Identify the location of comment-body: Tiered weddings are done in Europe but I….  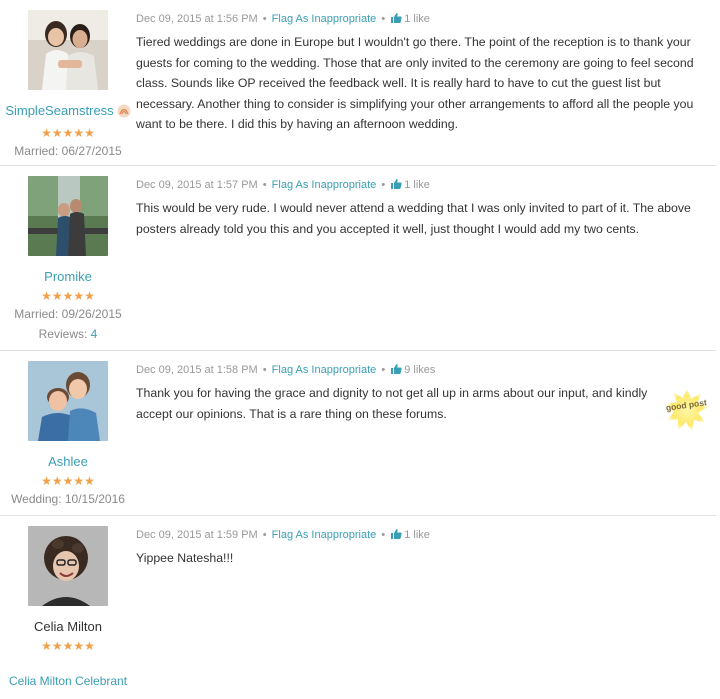
(415, 83).